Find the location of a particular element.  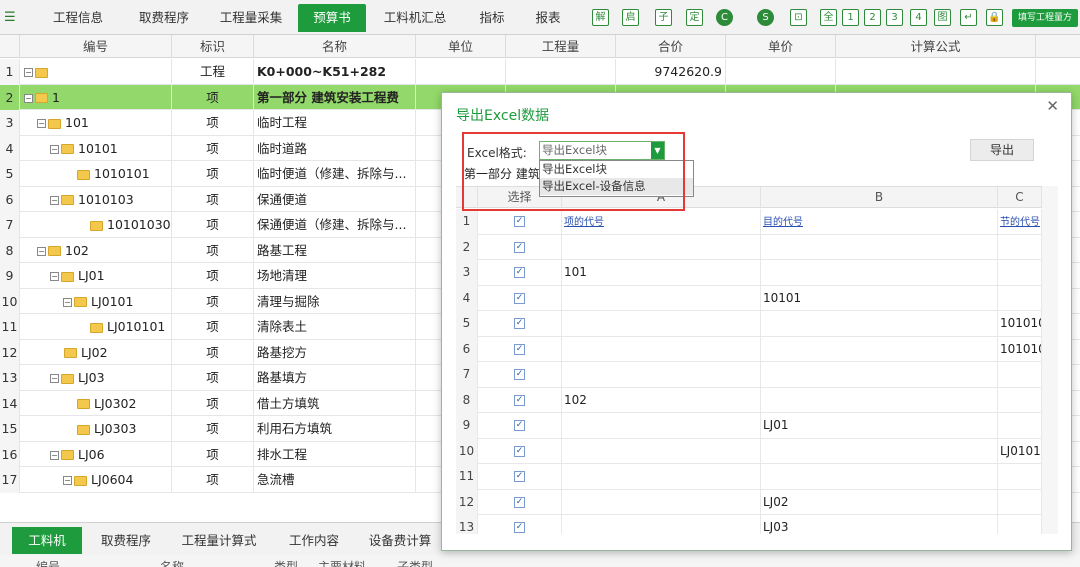

format-option-equipment: 导出Excel-设备信息 is located at coordinates (616, 186).